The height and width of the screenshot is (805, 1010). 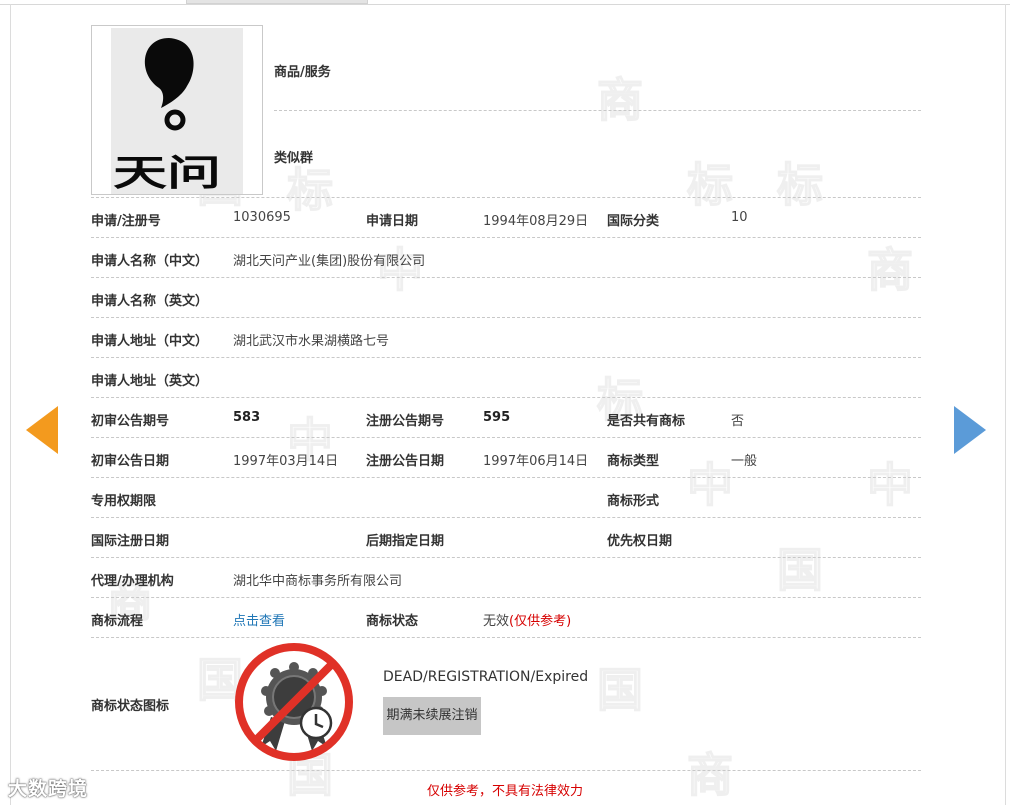 What do you see at coordinates (405, 421) in the screenshot?
I see `reg-issue-label: 注册公告期号` at bounding box center [405, 421].